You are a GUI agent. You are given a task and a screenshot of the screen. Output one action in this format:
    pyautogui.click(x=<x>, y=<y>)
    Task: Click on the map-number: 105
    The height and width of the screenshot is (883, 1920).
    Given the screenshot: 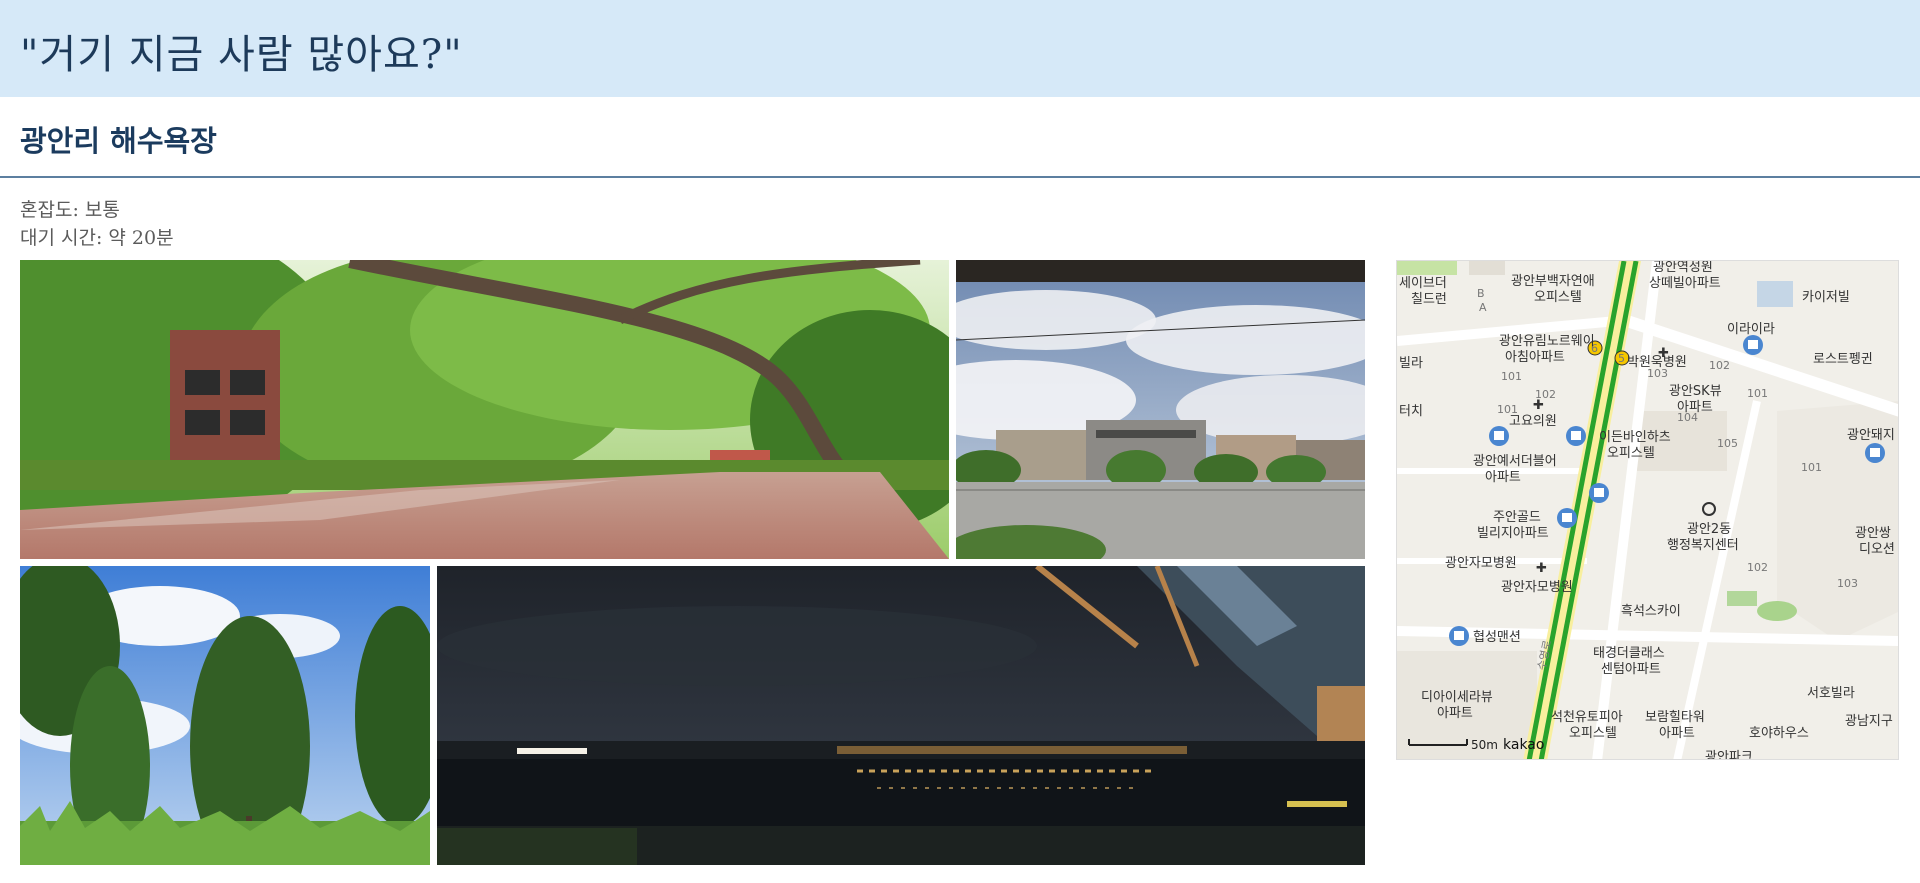 What is the action you would take?
    pyautogui.click(x=1727, y=443)
    